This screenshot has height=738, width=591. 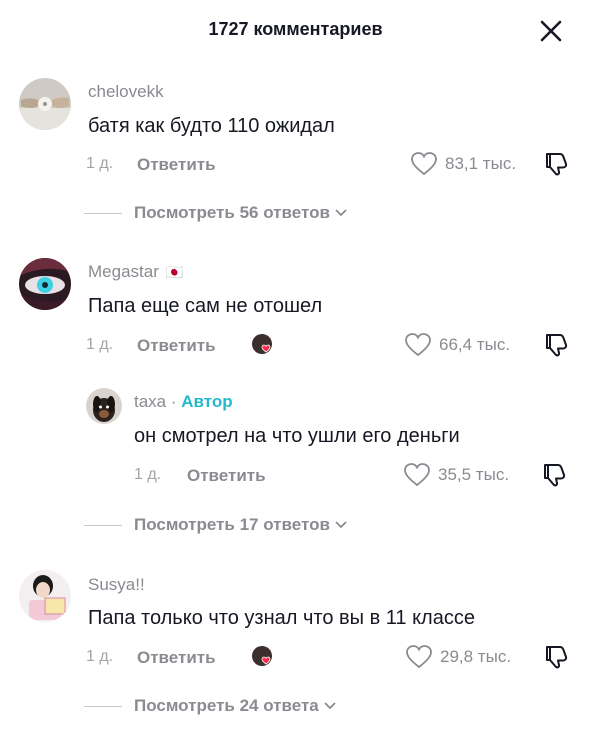 I want to click on username-label: taxa, so click(x=150, y=401).